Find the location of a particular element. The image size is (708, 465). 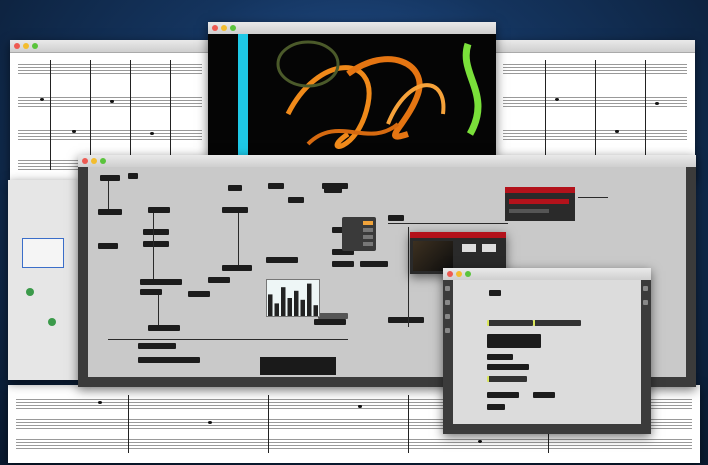

side-patch-panel is located at coordinates (44, 280).